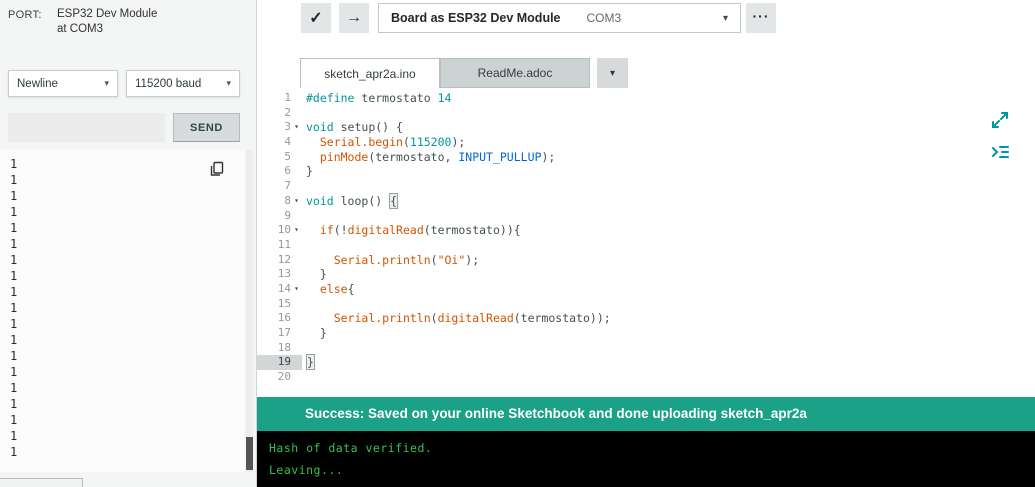 Image resolution: width=1035 pixels, height=487 pixels. I want to click on code-line: Serial.begin(115200);, so click(392, 142).